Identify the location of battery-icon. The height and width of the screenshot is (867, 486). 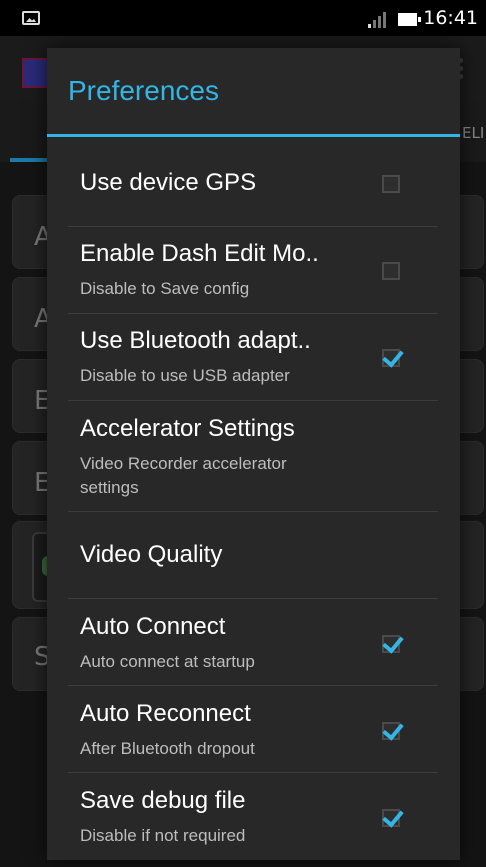
(409, 19).